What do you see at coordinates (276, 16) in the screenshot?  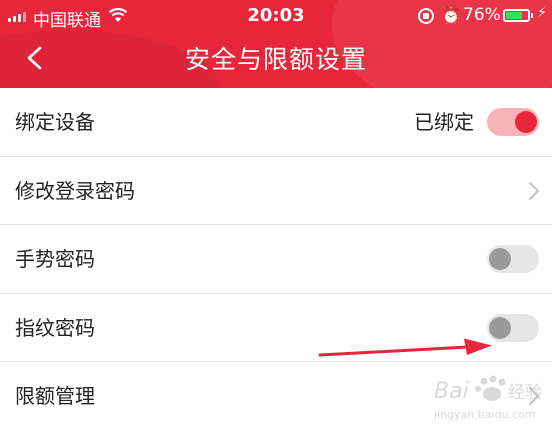 I see `status-bar: 中国联通 20:03 ⏰ 76% ⚡` at bounding box center [276, 16].